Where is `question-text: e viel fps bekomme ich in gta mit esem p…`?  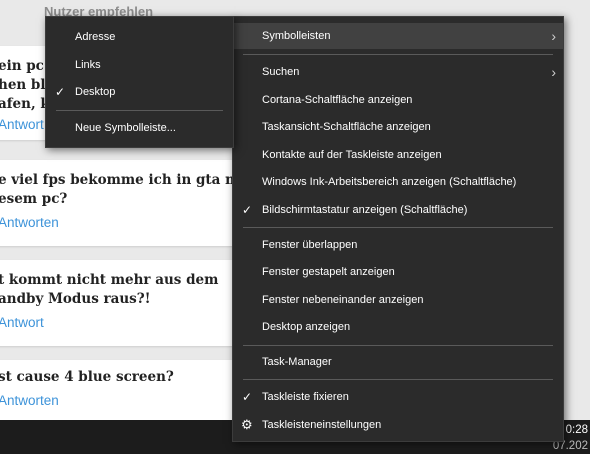
question-text: e viel fps bekomme ich in gta mit esem p… is located at coordinates (125, 184).